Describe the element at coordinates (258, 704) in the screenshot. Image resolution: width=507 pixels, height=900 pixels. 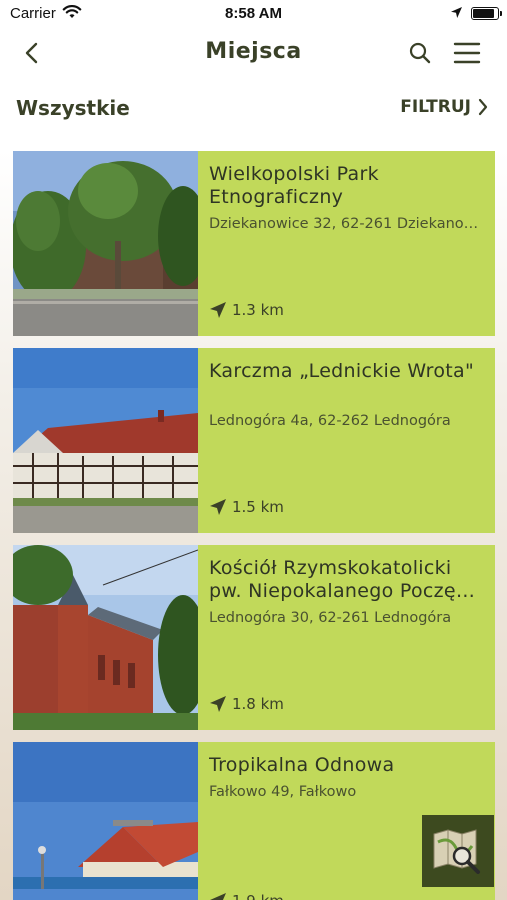
I see `distance-value: 1.8 km` at that location.